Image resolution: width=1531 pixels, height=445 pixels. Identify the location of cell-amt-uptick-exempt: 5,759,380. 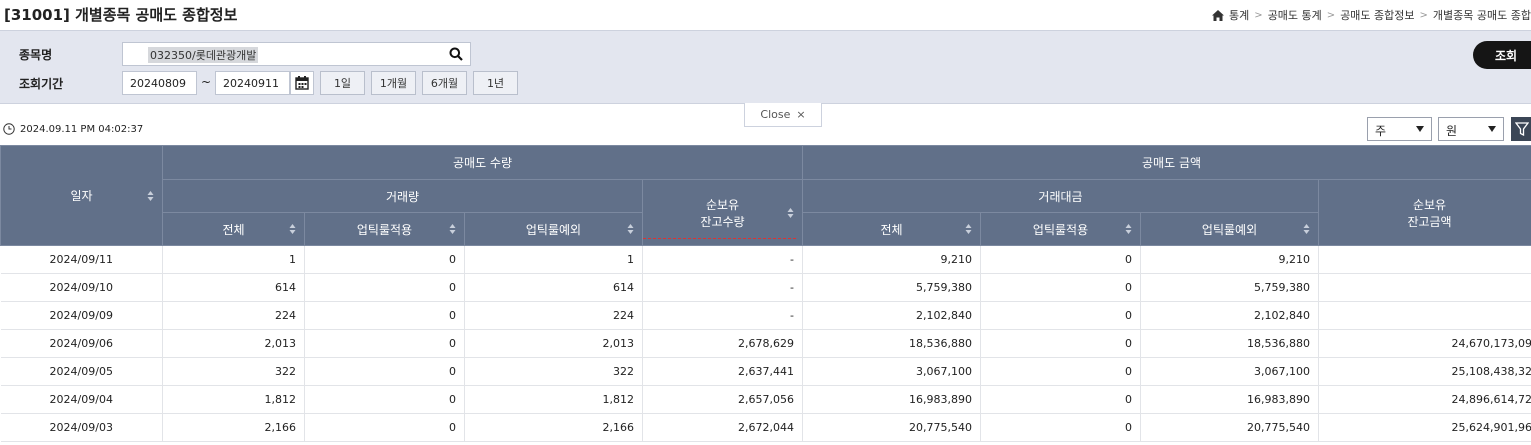
(1230, 287).